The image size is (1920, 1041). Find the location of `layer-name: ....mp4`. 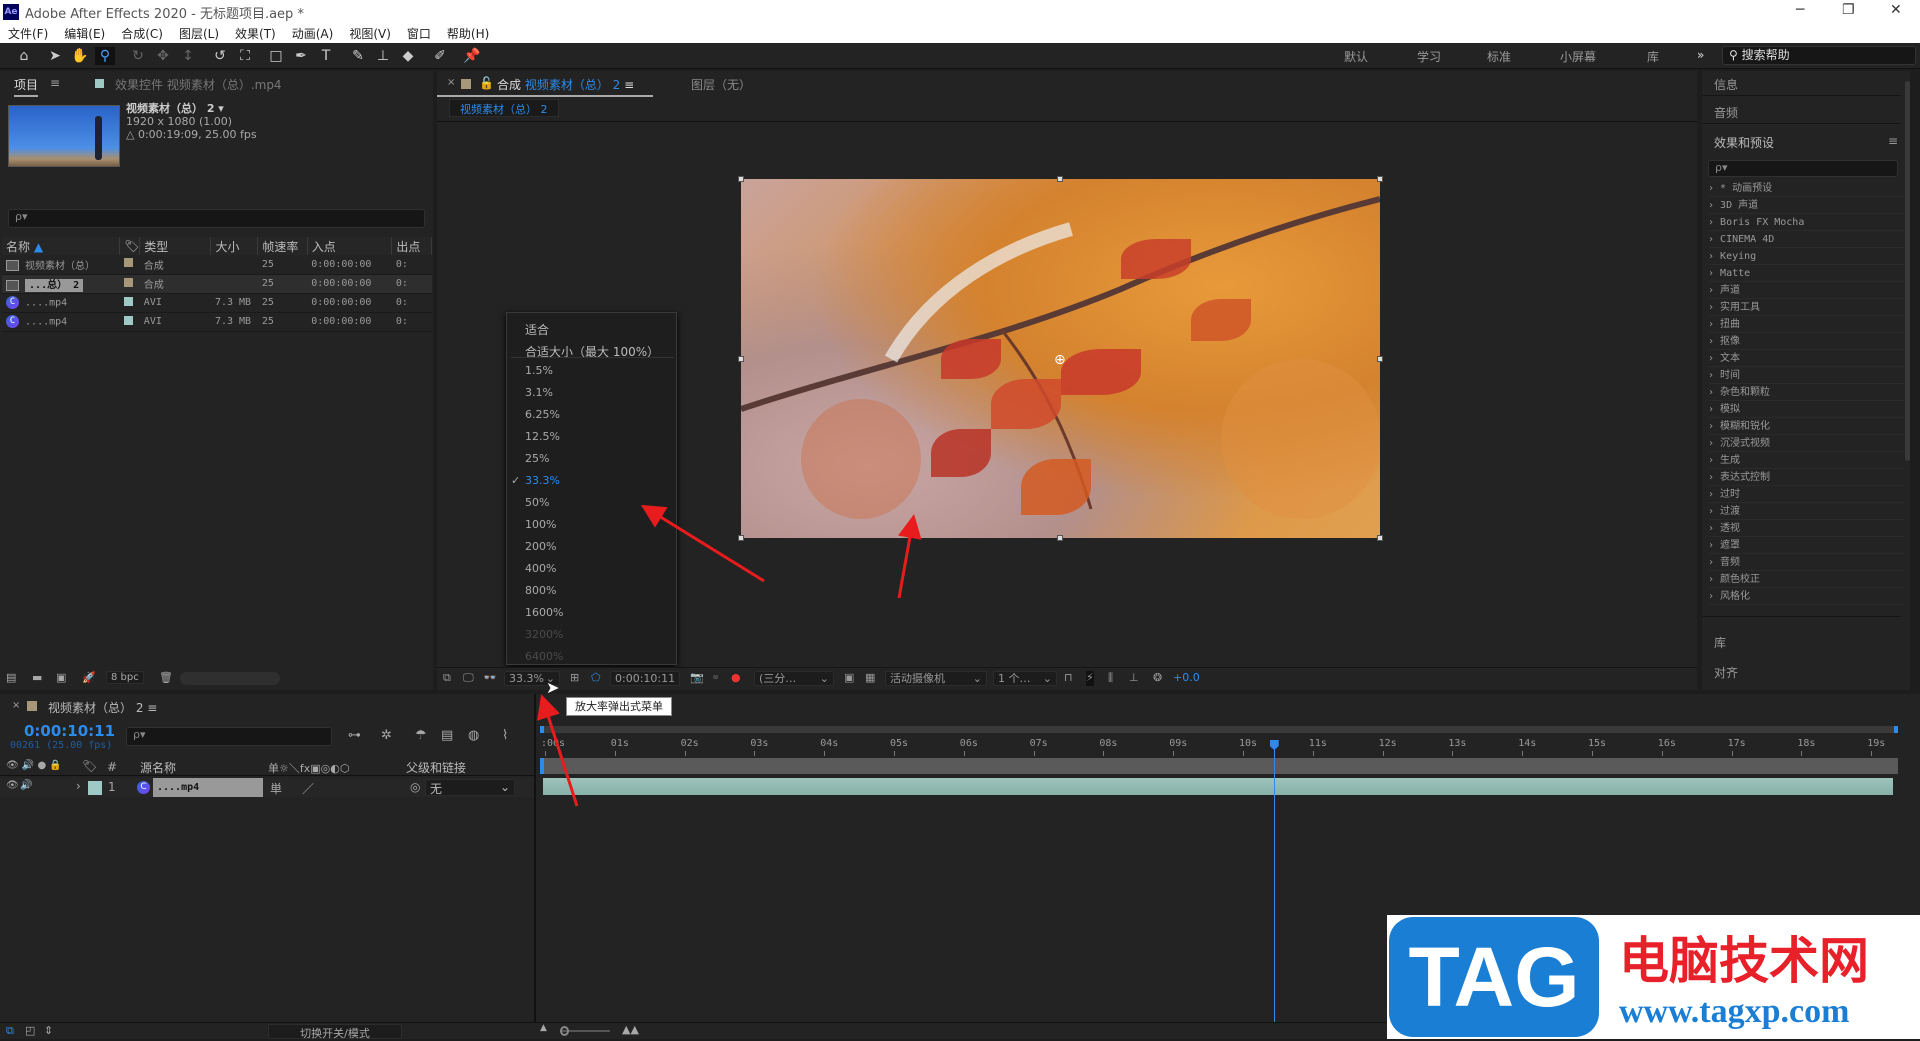

layer-name: ....mp4 is located at coordinates (208, 787).